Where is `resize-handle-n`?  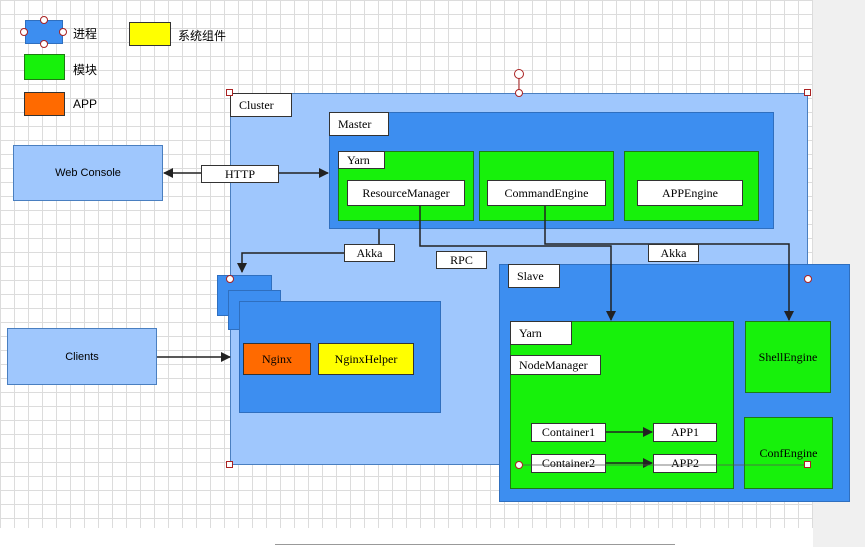 resize-handle-n is located at coordinates (519, 93).